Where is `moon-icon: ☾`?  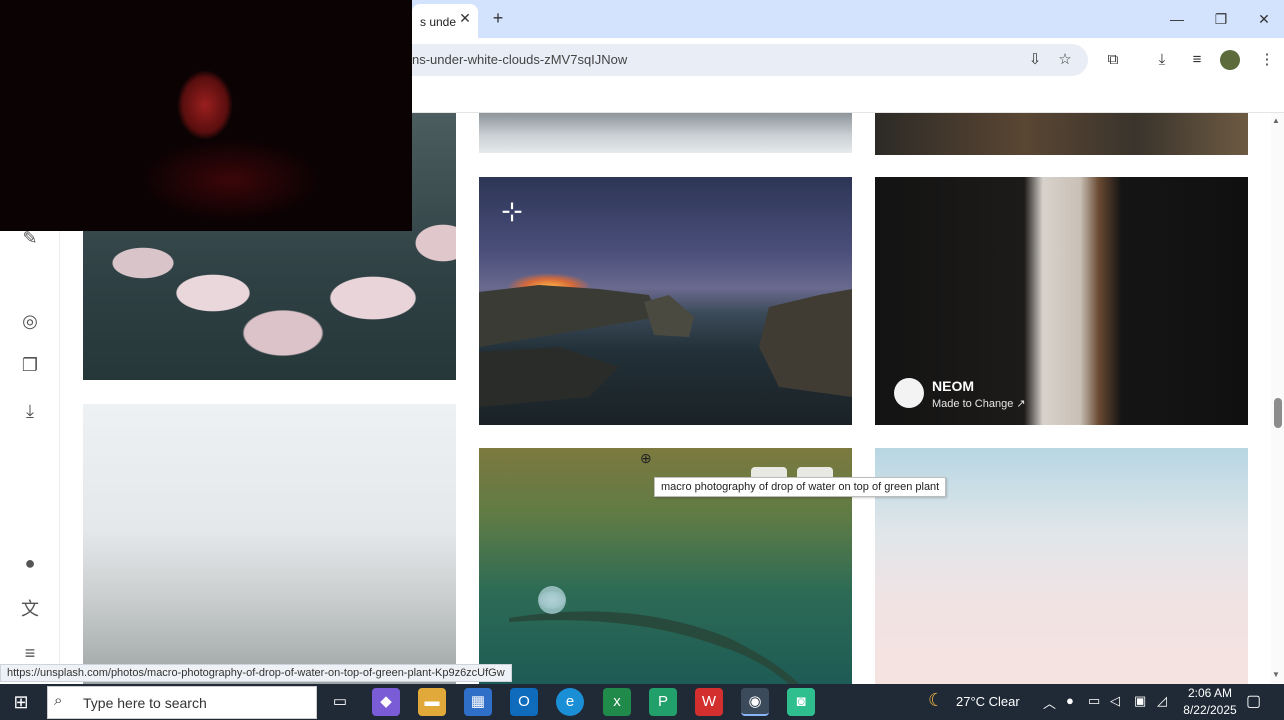
moon-icon: ☾ is located at coordinates (936, 700).